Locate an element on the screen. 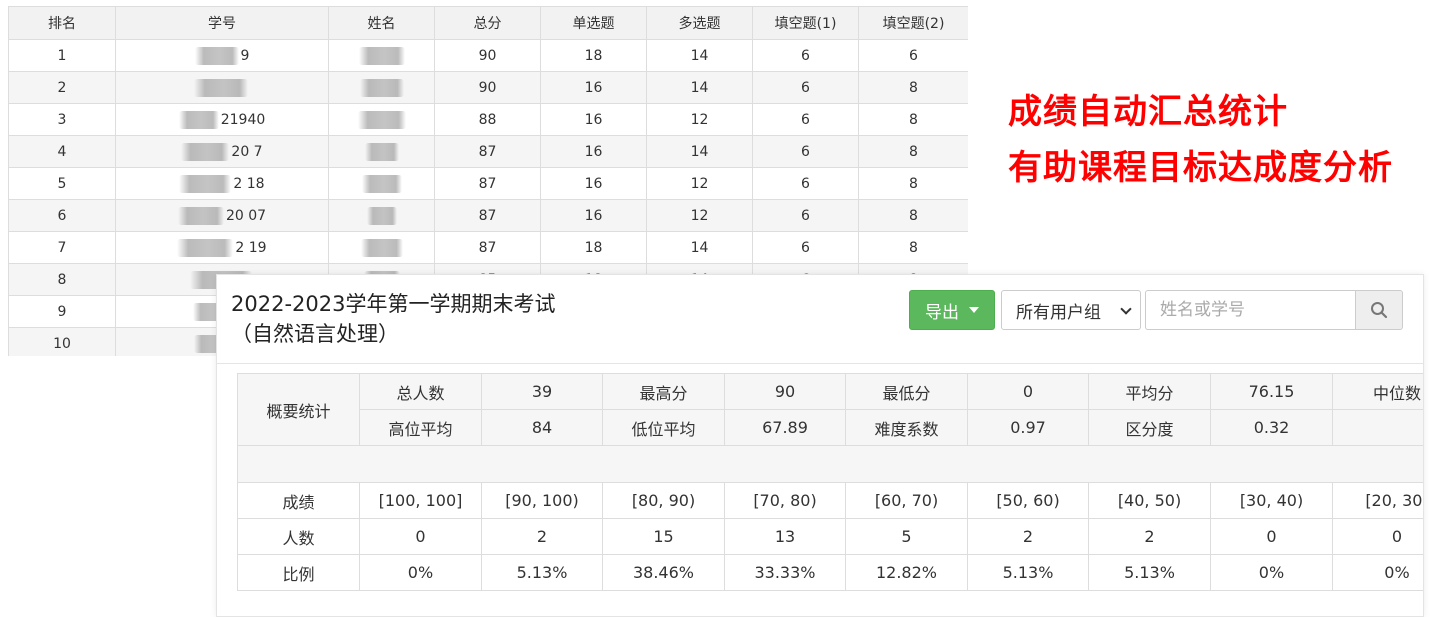  summary-row-1: 概要统计 总人数 39 最高分 90 最低分 0 平均分 76.15 中位数 is located at coordinates (830, 409).